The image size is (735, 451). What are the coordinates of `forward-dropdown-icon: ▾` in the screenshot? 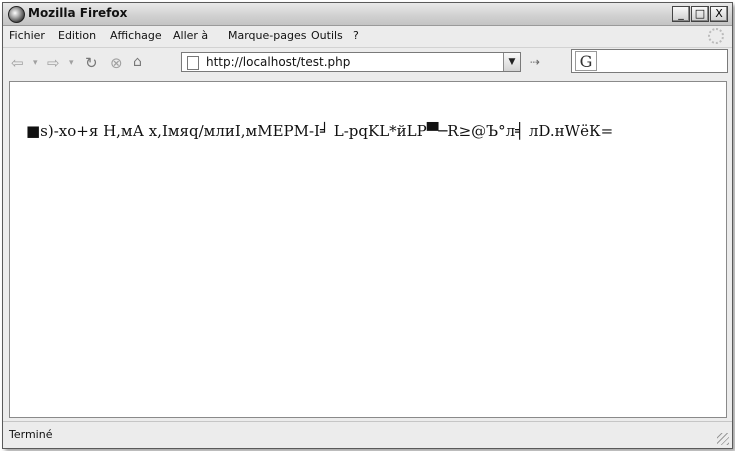 It's located at (71, 63).